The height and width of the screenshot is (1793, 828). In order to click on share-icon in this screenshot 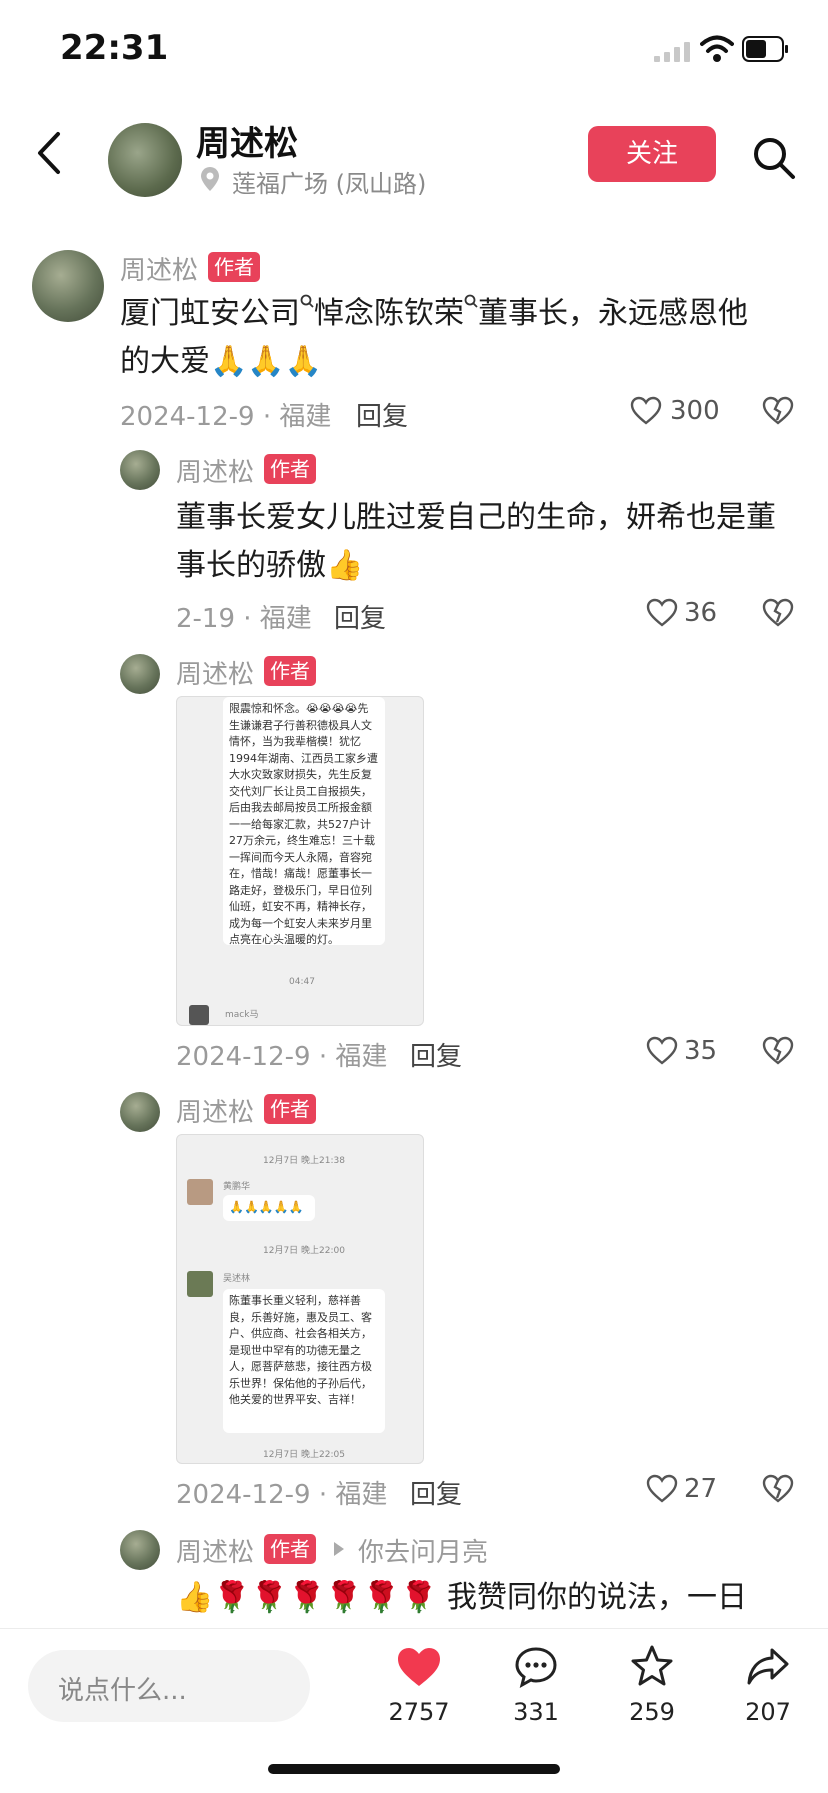, I will do `click(768, 1667)`.